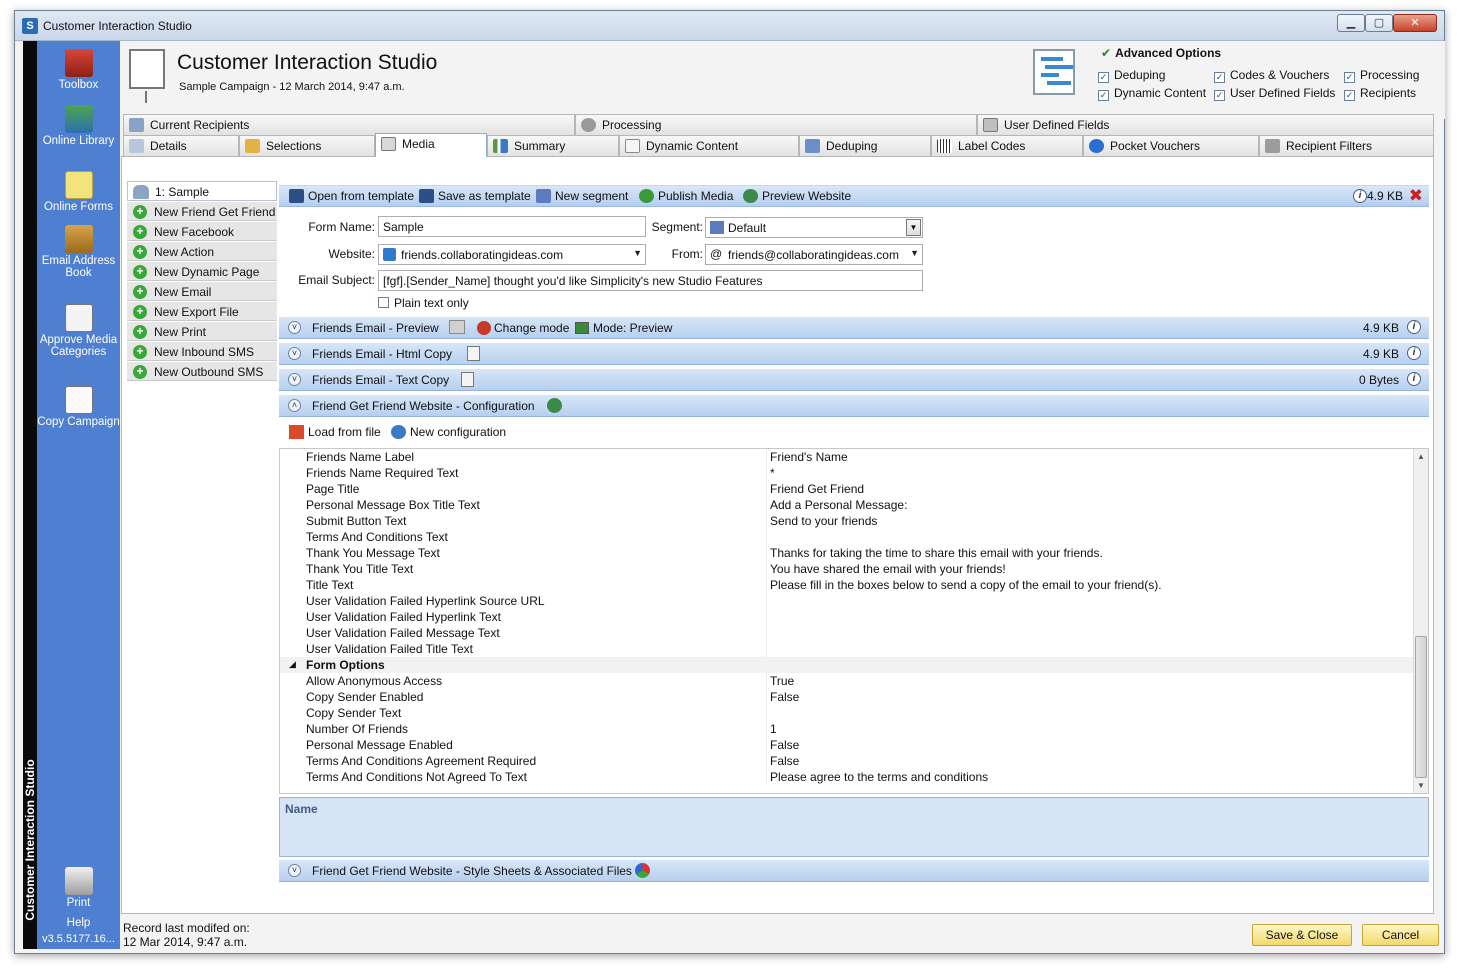 The width and height of the screenshot is (1459, 970). What do you see at coordinates (847, 713) in the screenshot?
I see `property-row: Copy Sender Text` at bounding box center [847, 713].